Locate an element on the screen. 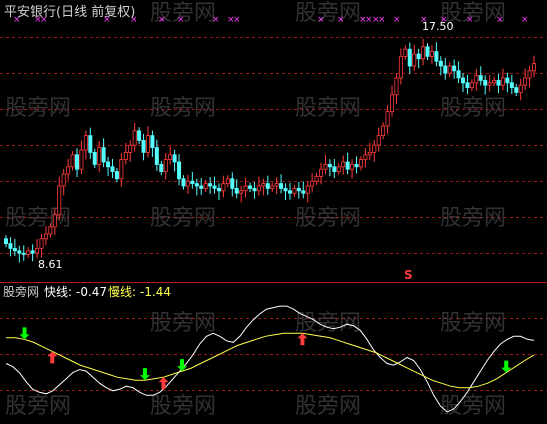 This screenshot has height=424, width=547. fast-line-value: -0.47 is located at coordinates (91, 292).